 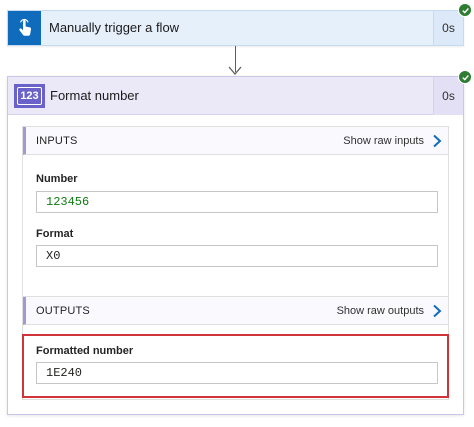 I want to click on formatted-number-highlight: Formatted number 1E240, so click(x=235, y=366).